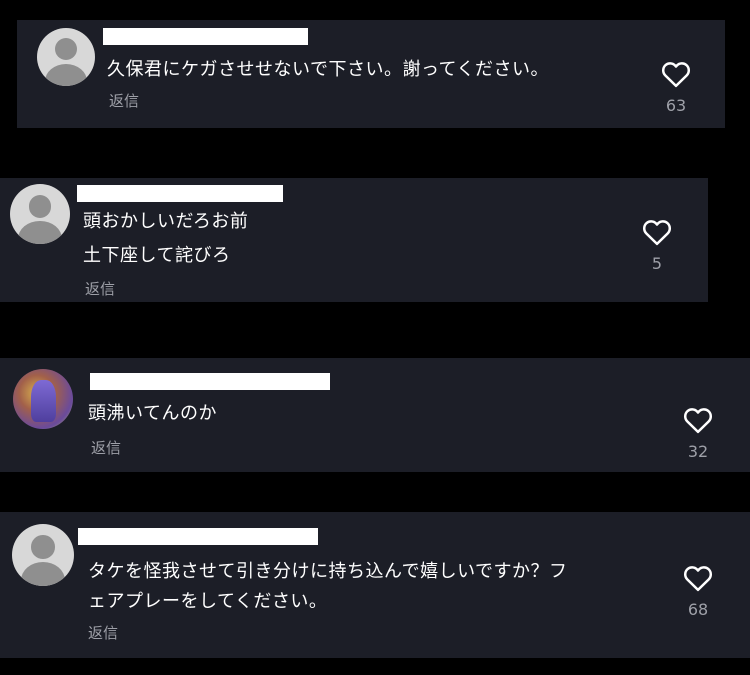  I want to click on like-count: 63, so click(676, 105).